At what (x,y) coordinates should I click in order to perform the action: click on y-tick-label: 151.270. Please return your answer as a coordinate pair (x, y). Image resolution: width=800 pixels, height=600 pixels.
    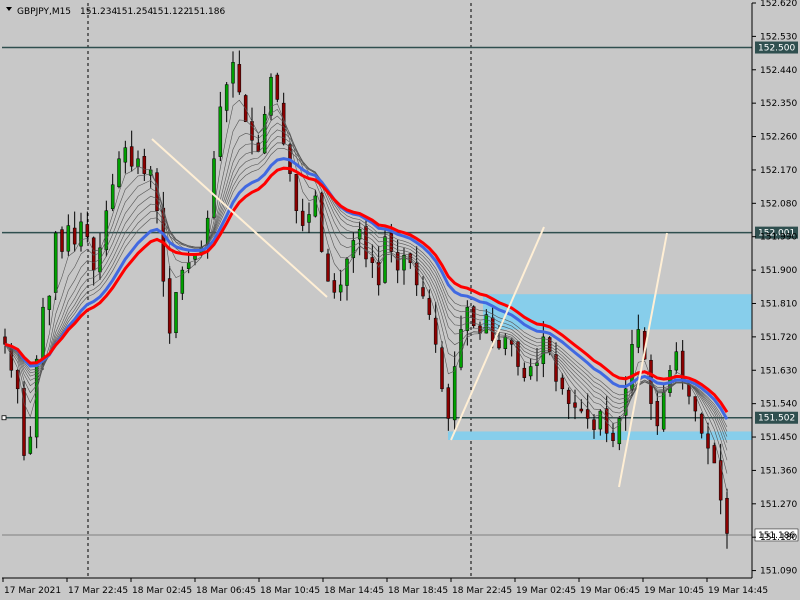
    Looking at the image, I should click on (778, 505).